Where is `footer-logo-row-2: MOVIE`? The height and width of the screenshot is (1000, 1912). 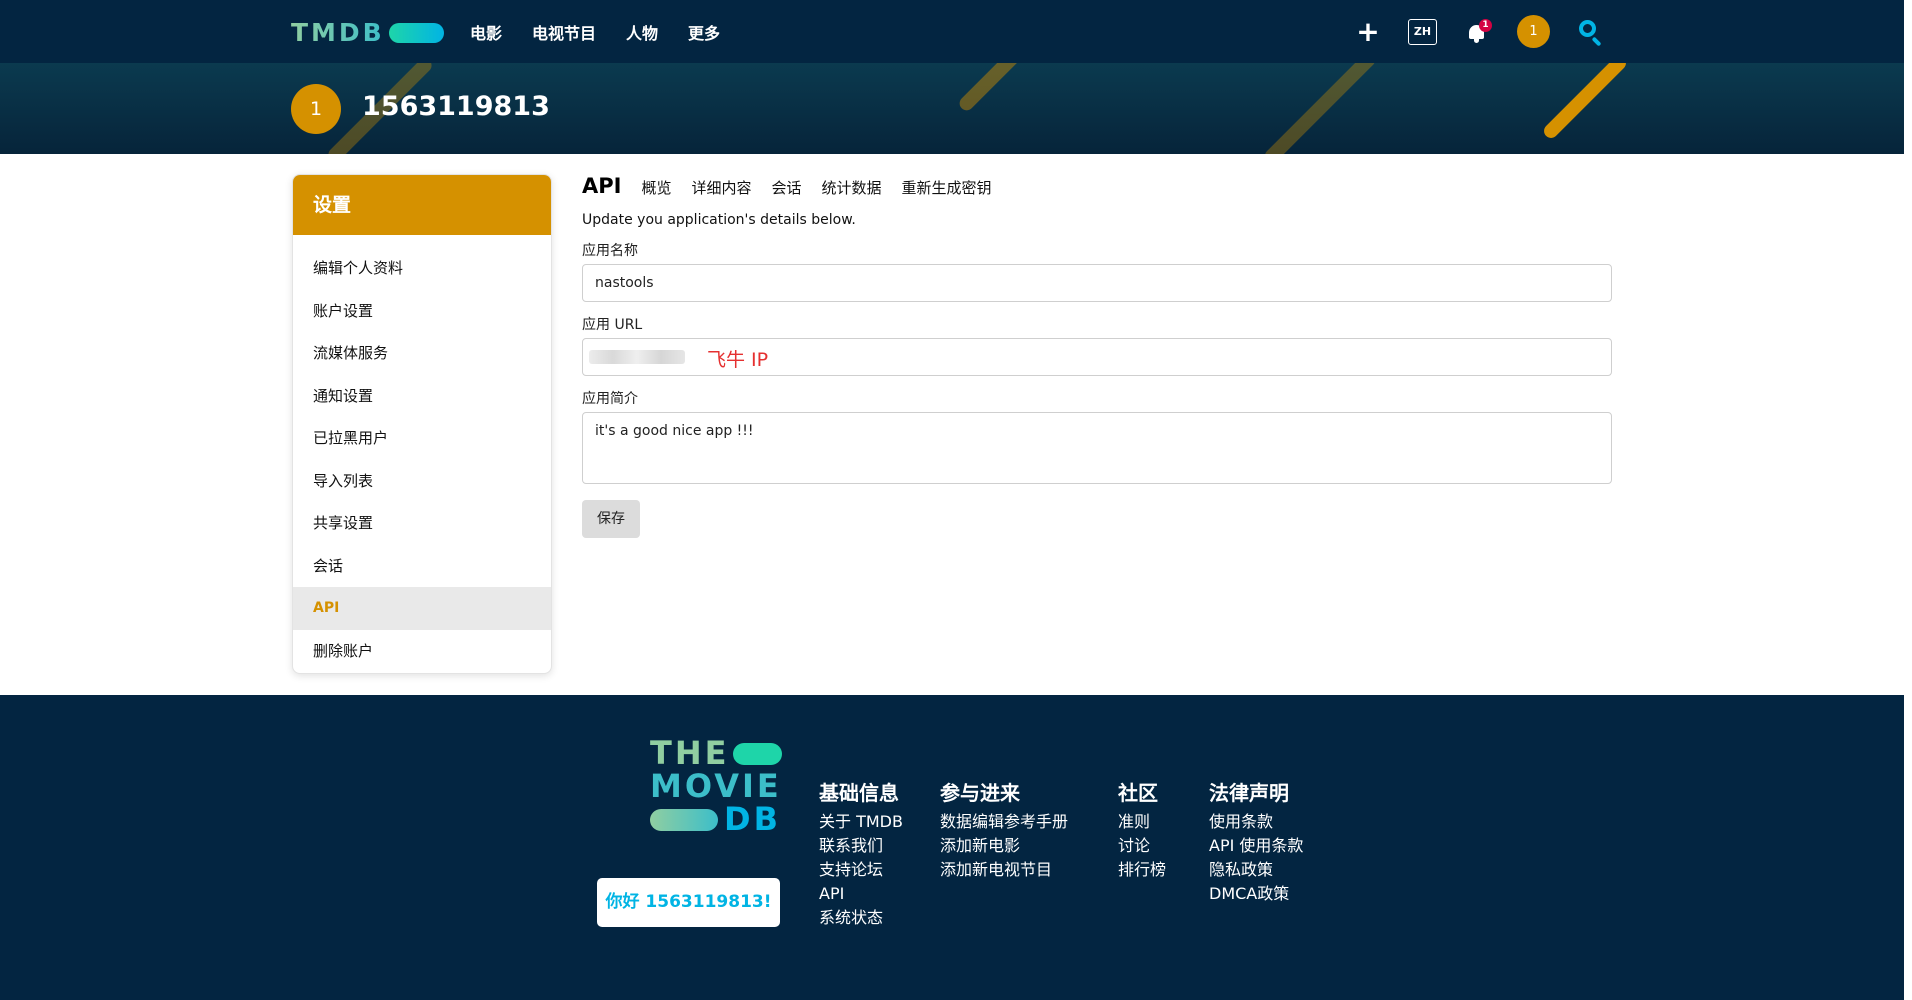 footer-logo-row-2: MOVIE is located at coordinates (716, 786).